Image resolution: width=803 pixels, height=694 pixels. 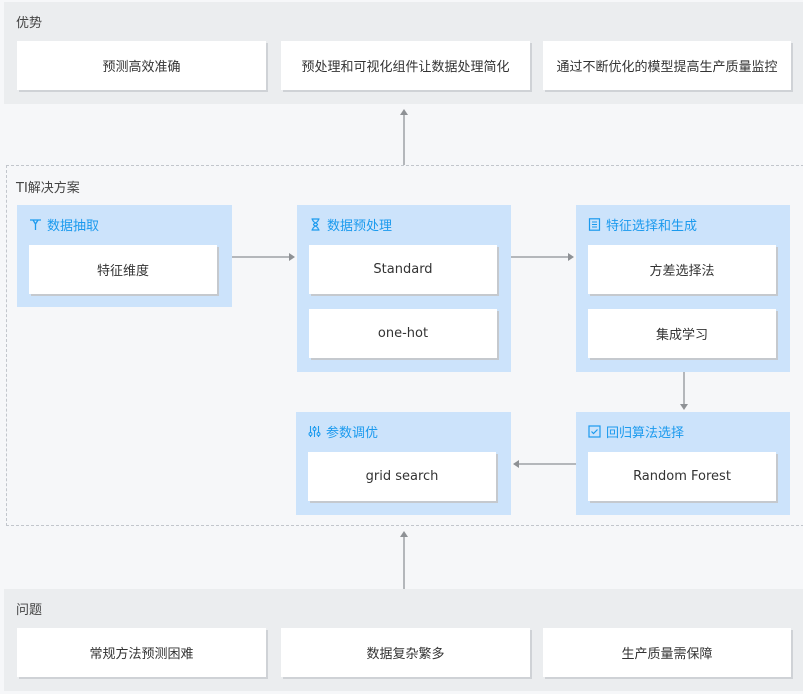 I want to click on step-data-extraction: 数据抽取 特征维度, so click(x=124, y=256).